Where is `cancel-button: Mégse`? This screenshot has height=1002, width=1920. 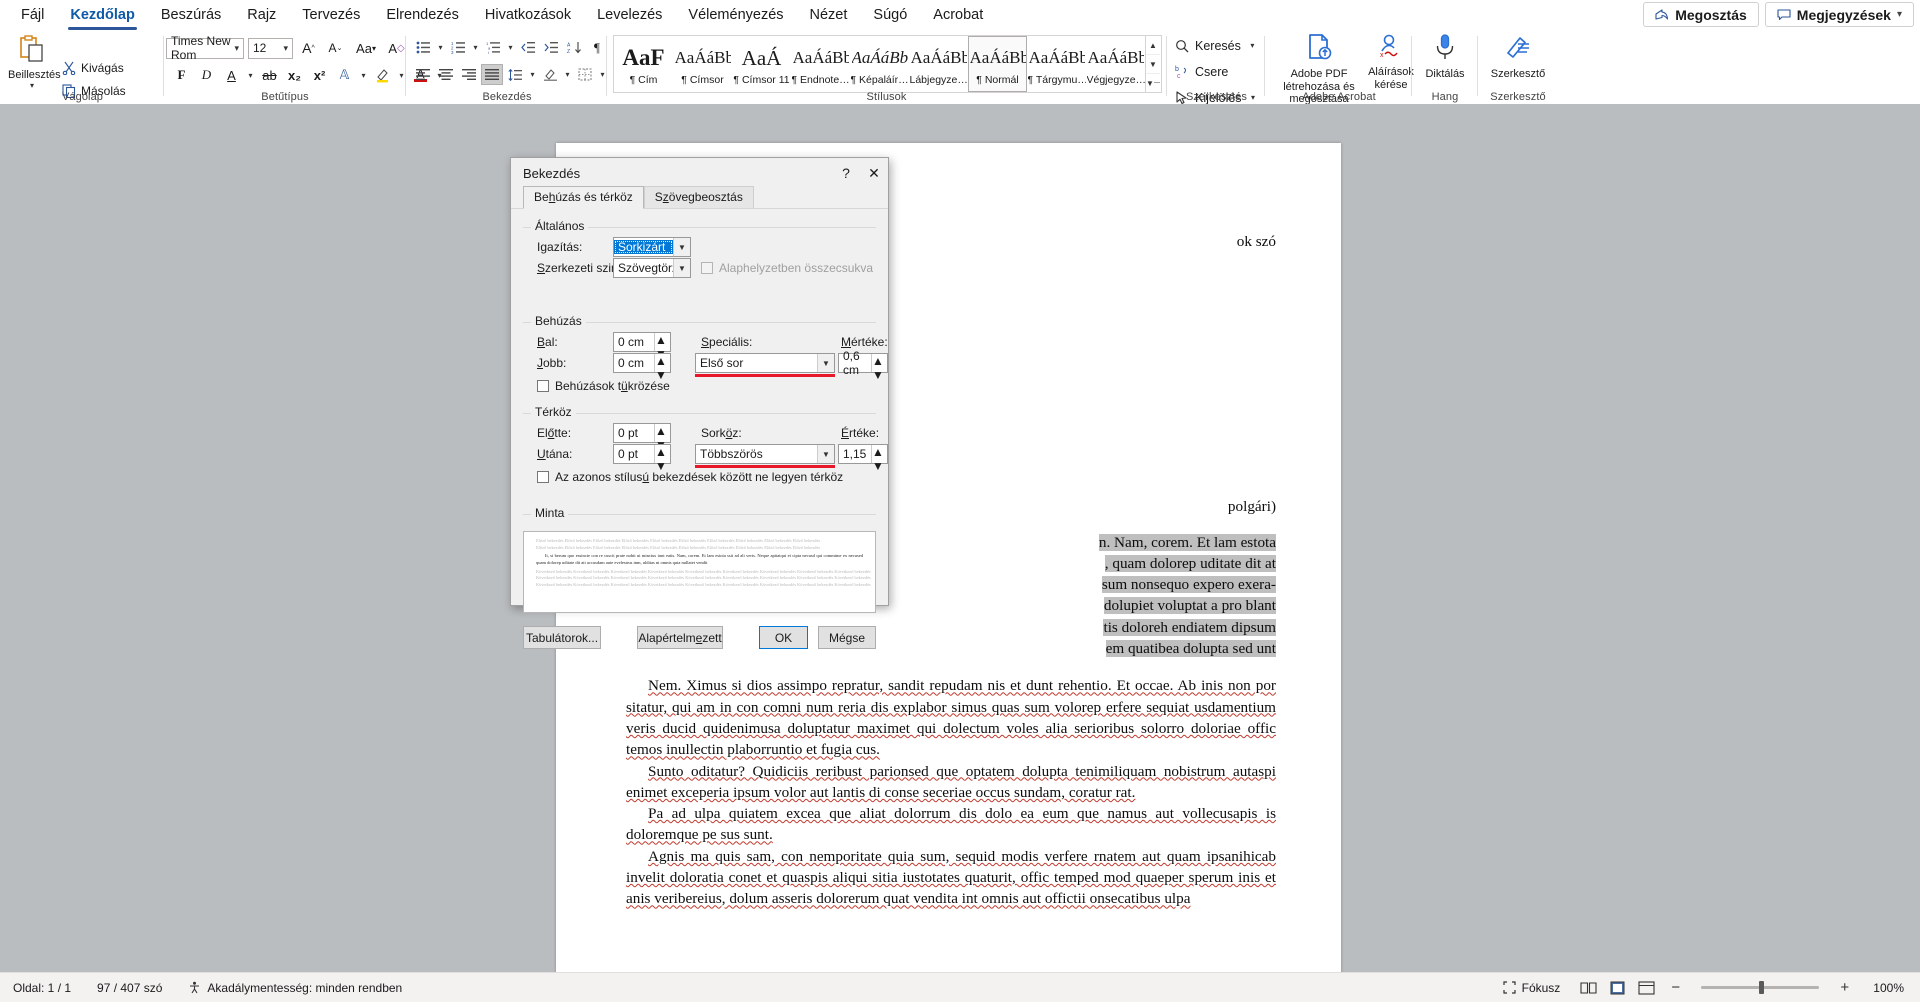
cancel-button: Mégse is located at coordinates (846, 637).